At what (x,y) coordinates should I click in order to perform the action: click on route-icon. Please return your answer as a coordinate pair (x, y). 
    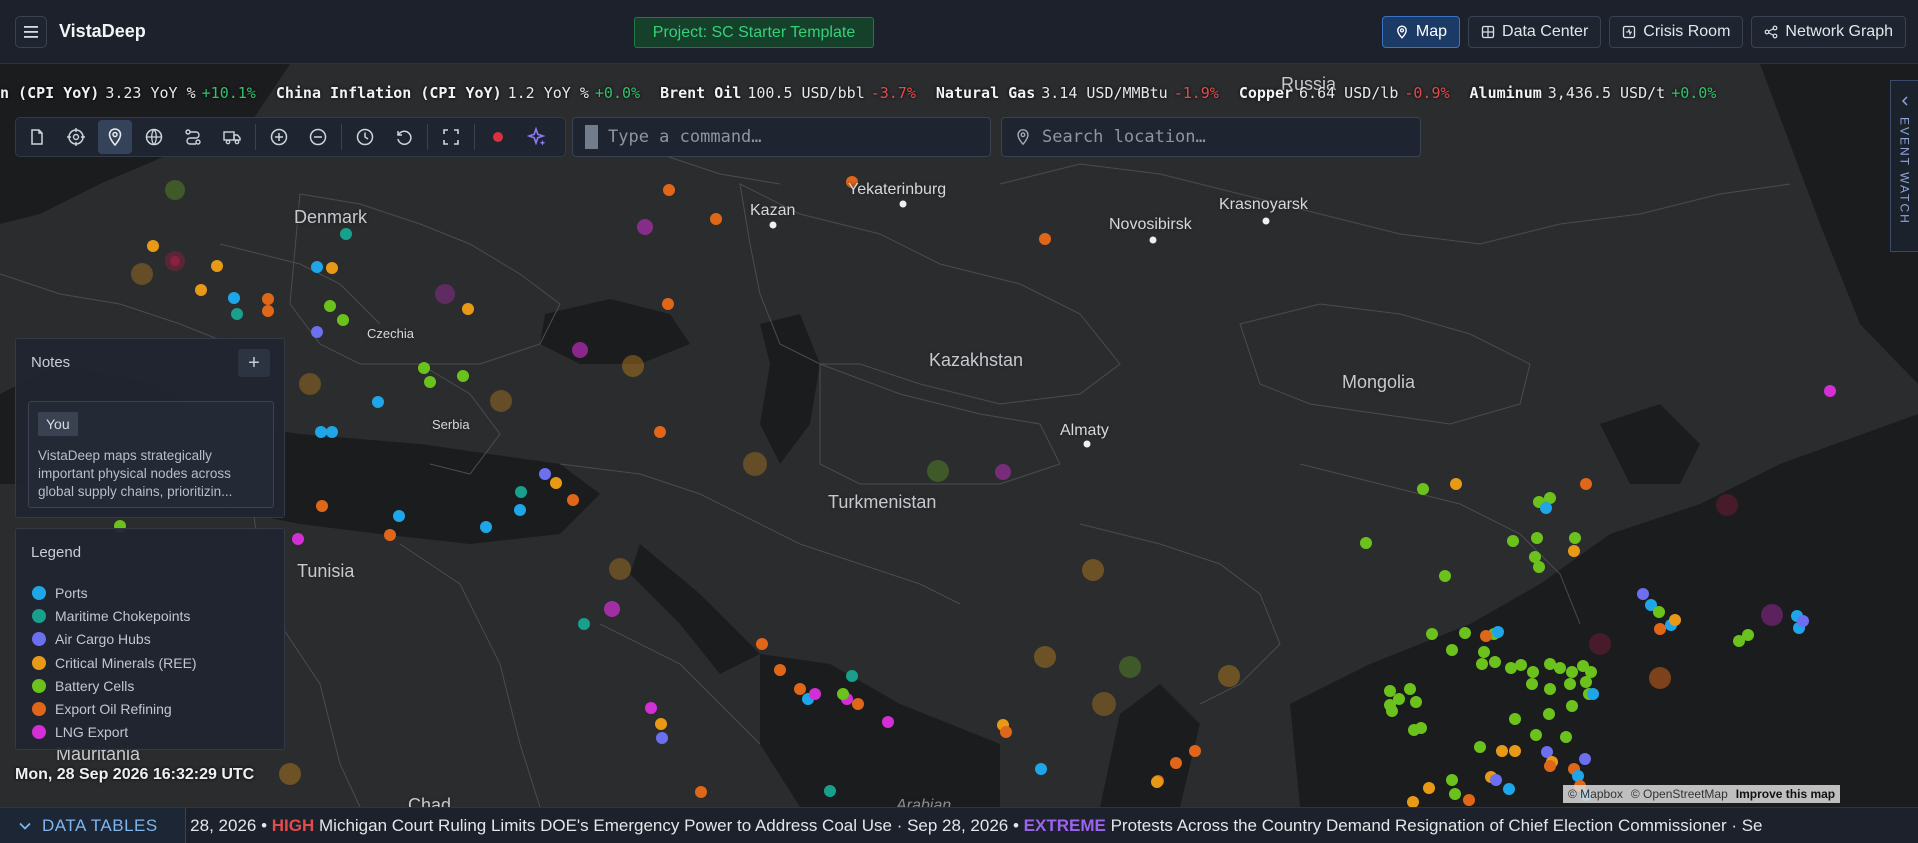
    Looking at the image, I should click on (193, 137).